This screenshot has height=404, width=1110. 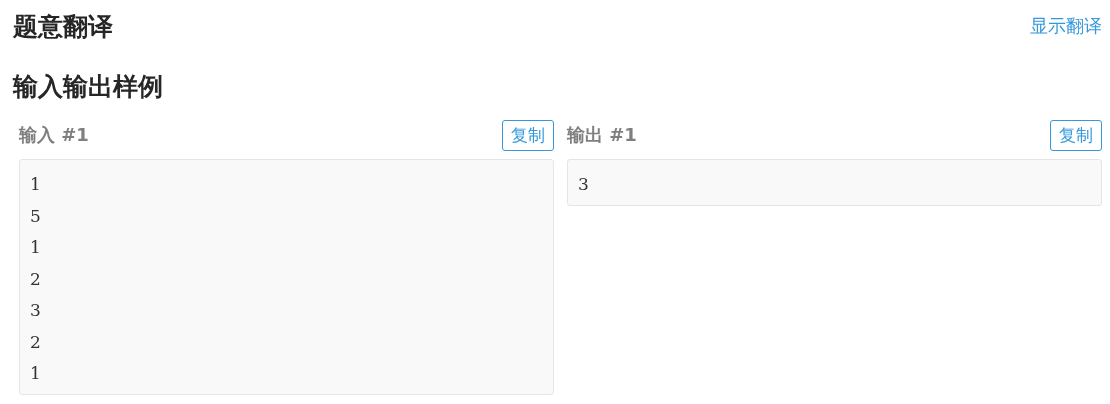 What do you see at coordinates (54, 135) in the screenshot?
I see `sample-label: 输入 #1` at bounding box center [54, 135].